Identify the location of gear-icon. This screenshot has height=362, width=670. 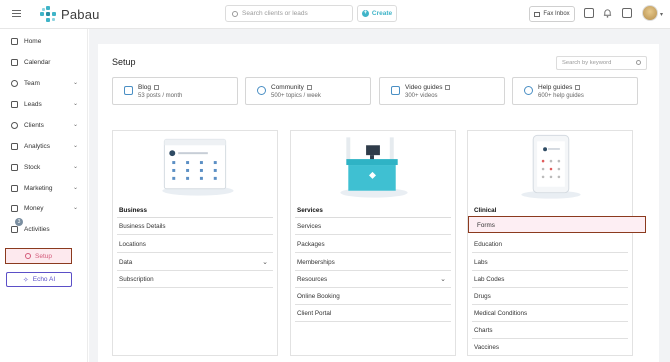
(28, 256).